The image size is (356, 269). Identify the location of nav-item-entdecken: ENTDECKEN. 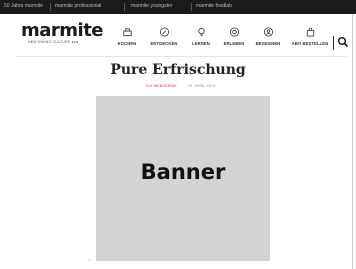
(164, 36).